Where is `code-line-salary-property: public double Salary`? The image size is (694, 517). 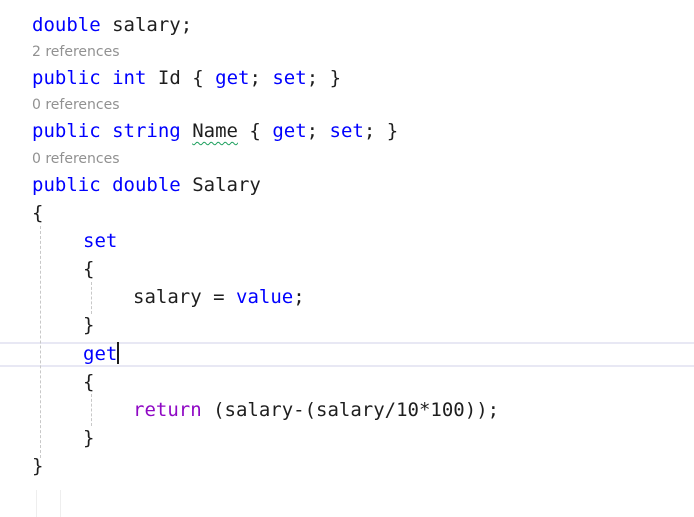 code-line-salary-property: public double Salary is located at coordinates (146, 185).